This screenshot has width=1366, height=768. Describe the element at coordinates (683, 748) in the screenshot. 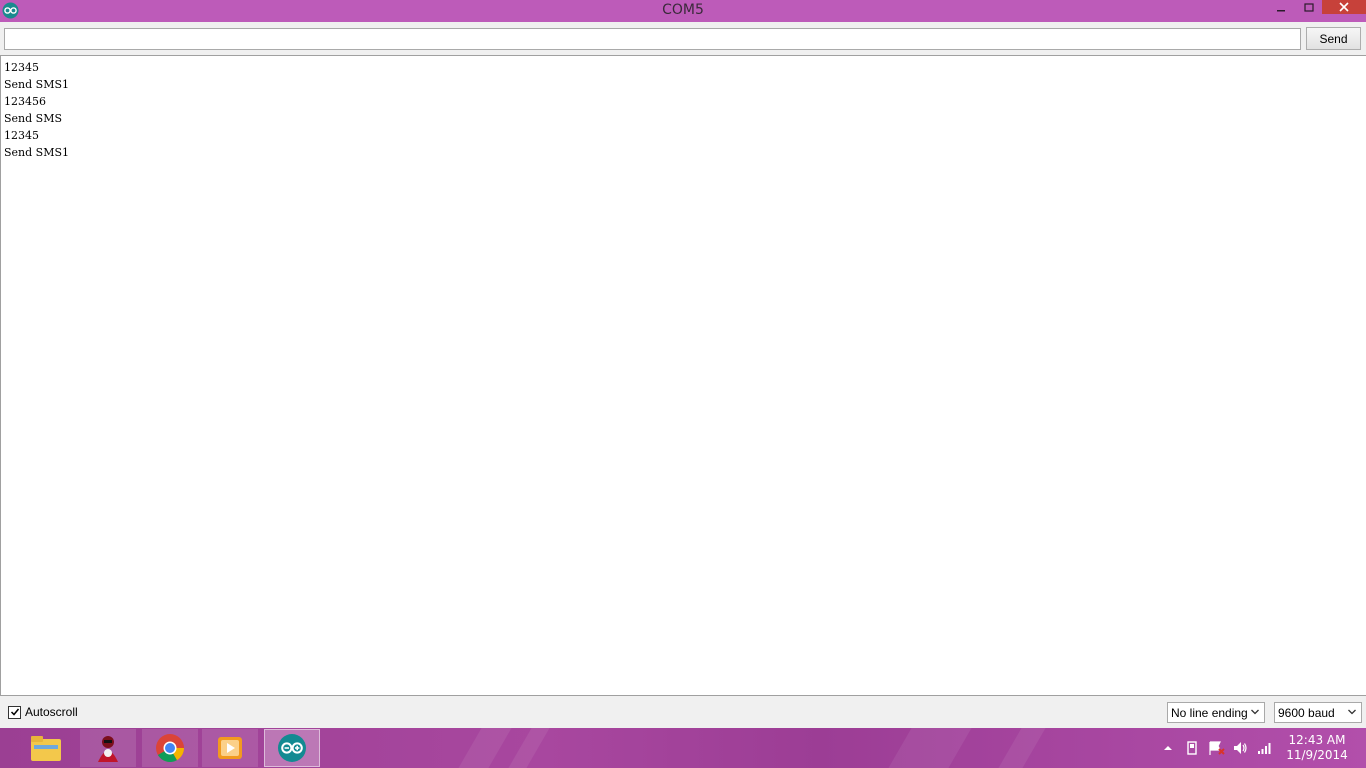

I see `taskbar: 12:43 AM 11/9/2014` at that location.